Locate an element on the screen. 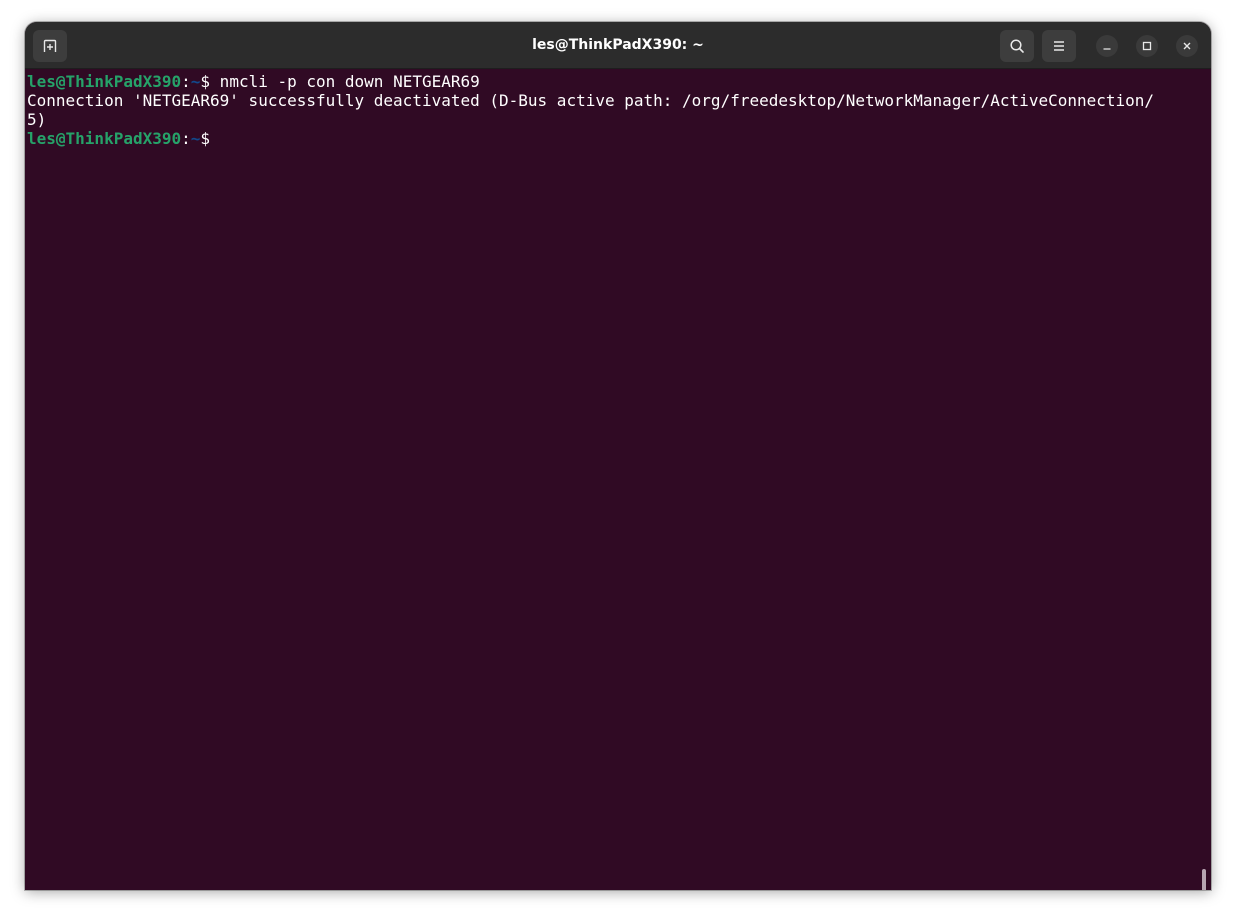 The height and width of the screenshot is (918, 1236). maximize-icon is located at coordinates (1147, 46).